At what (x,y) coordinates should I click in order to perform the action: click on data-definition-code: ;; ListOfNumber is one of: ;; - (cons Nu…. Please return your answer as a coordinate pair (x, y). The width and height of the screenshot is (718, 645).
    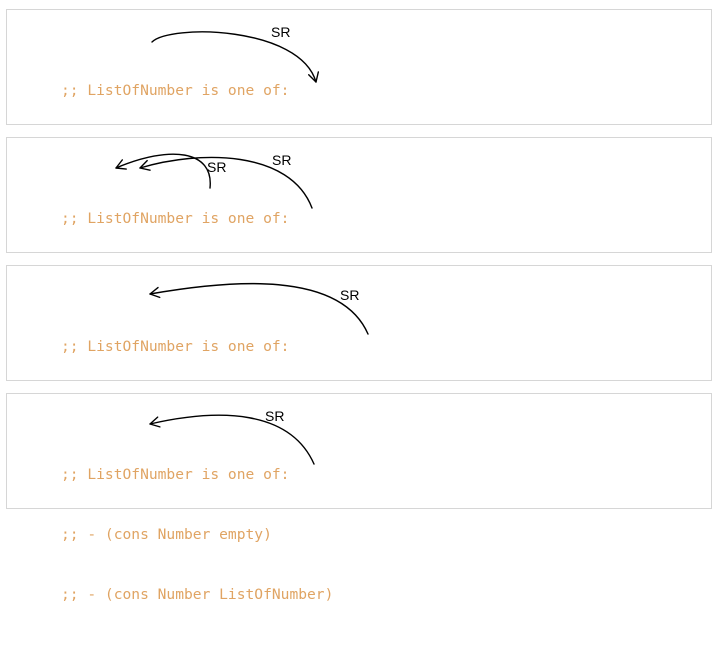
    Looking at the image, I should click on (197, 535).